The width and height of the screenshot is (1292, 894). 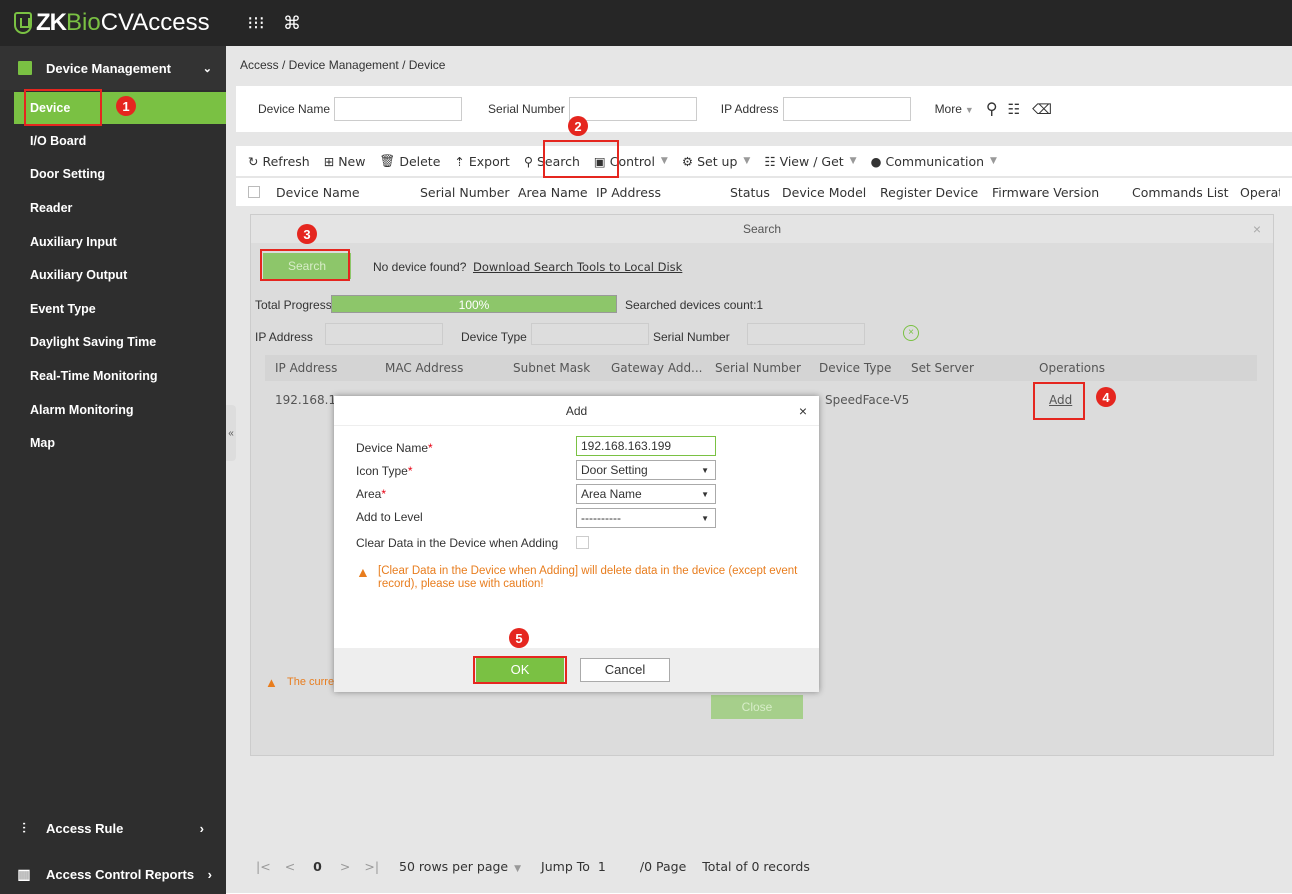 What do you see at coordinates (806, 334) in the screenshot?
I see `serial-filter-input` at bounding box center [806, 334].